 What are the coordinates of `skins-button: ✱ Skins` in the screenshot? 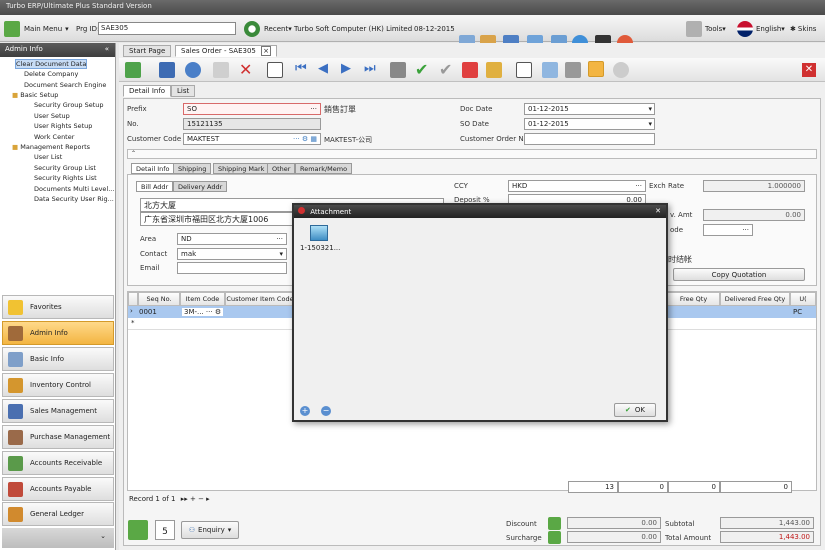 It's located at (803, 28).